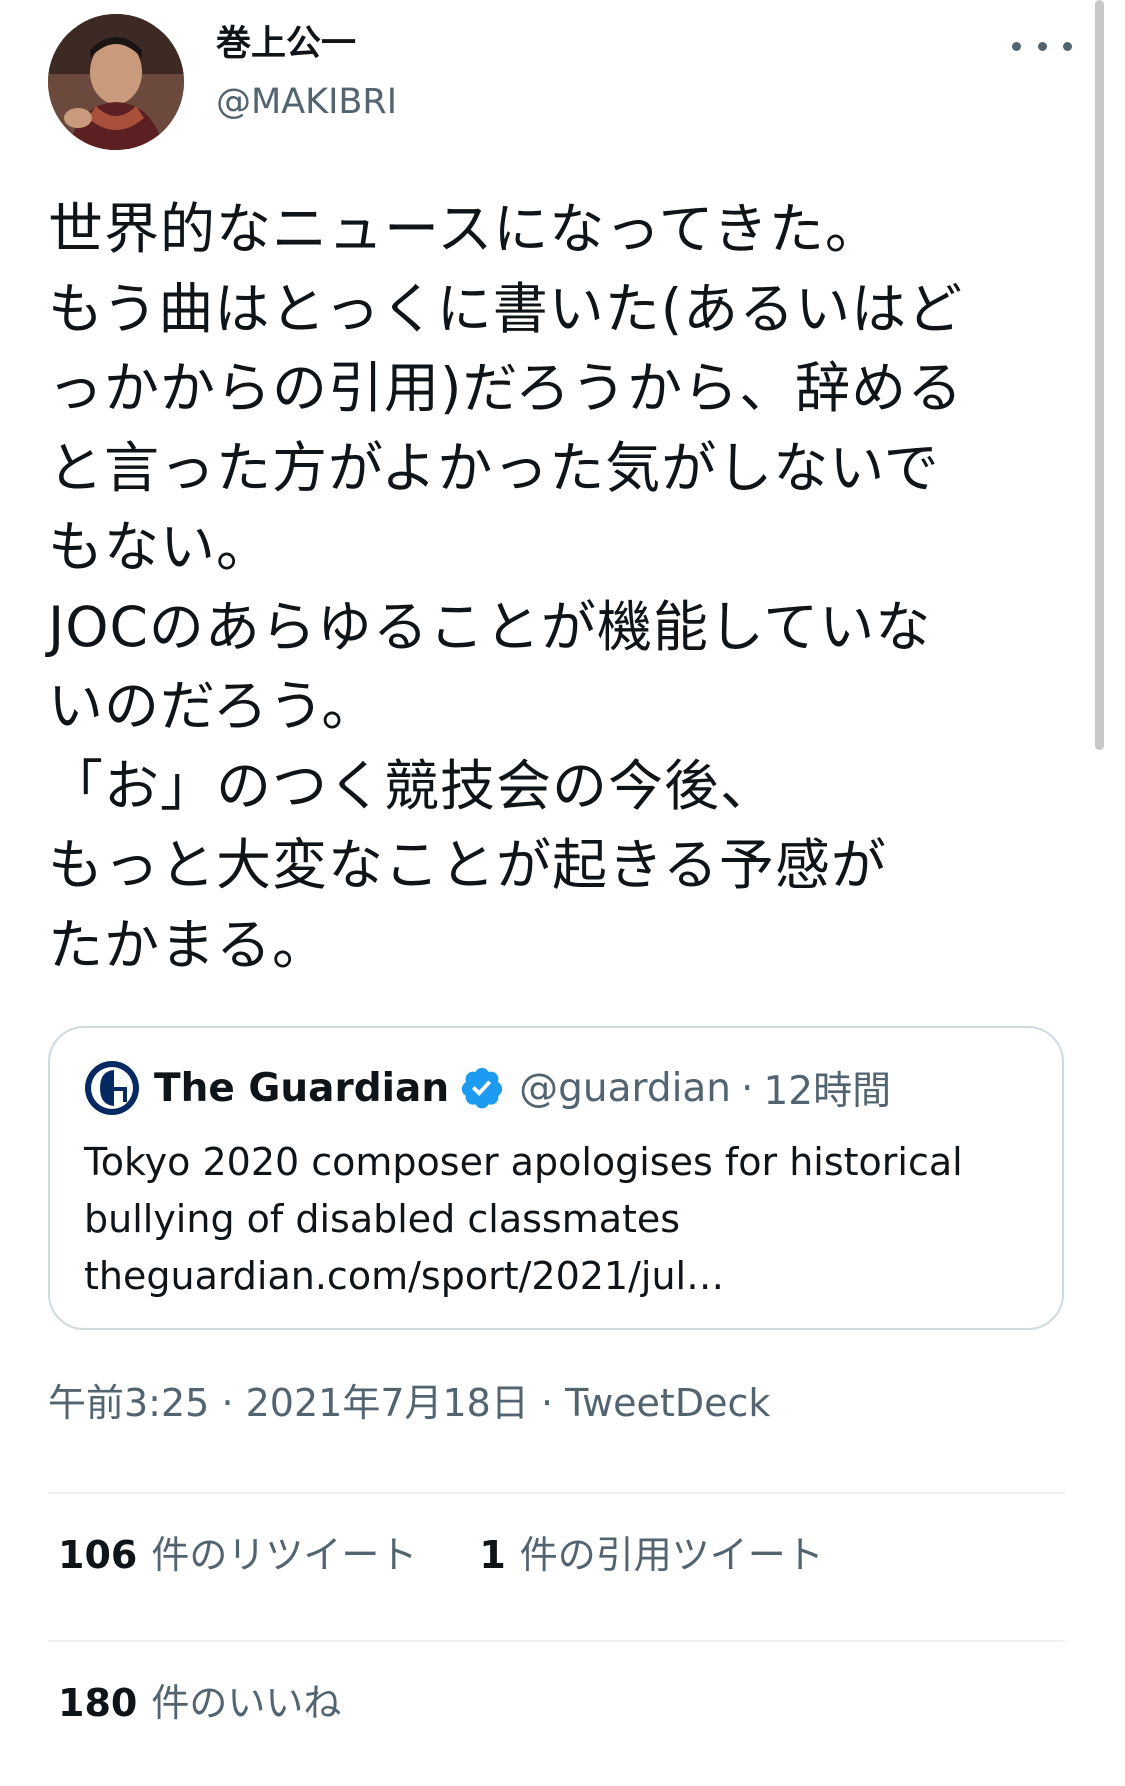  I want to click on quotes-label: 件の引用ツイート, so click(671, 1555).